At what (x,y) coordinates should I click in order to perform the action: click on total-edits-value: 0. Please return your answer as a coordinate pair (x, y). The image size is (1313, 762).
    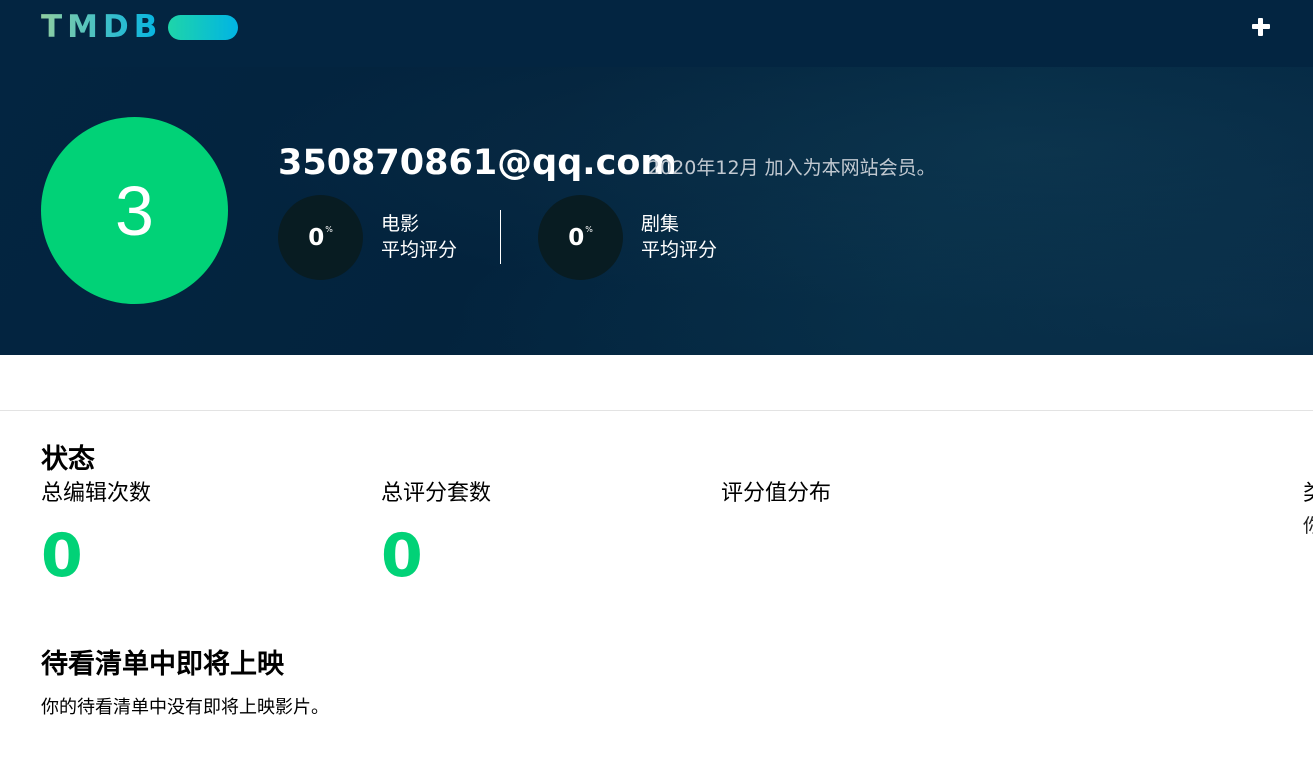
    Looking at the image, I should click on (62, 556).